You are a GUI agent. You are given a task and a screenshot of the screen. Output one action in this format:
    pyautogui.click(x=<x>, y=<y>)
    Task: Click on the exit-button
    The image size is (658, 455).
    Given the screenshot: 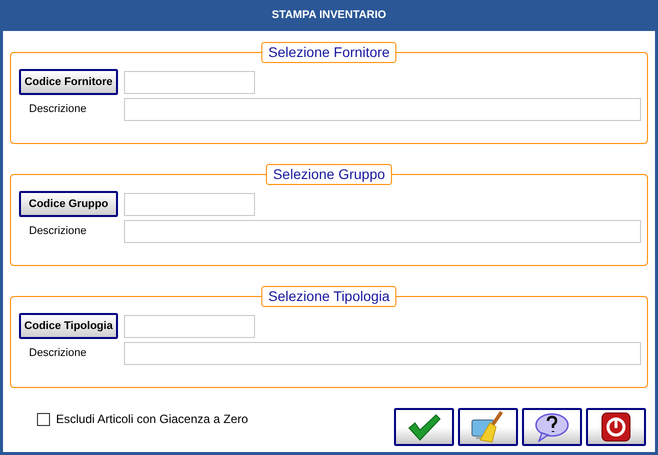 What is the action you would take?
    pyautogui.click(x=616, y=427)
    